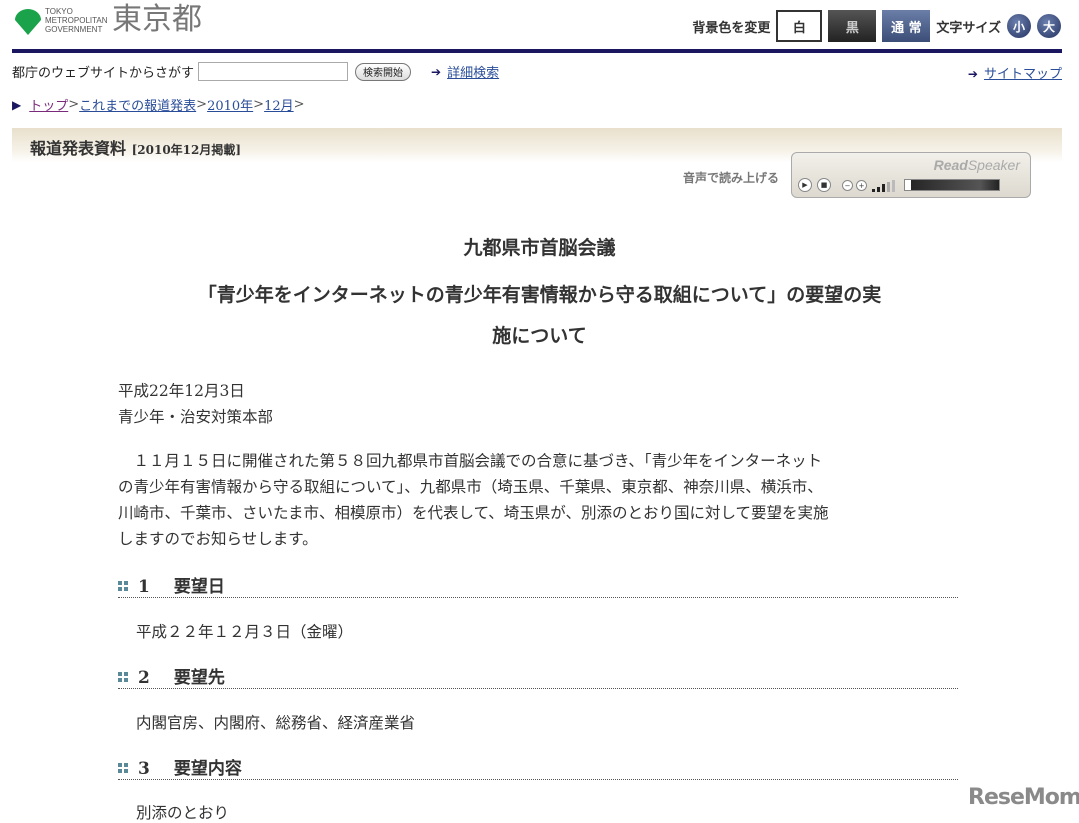 The width and height of the screenshot is (1079, 823). What do you see at coordinates (181, 391) in the screenshot?
I see `article-date: 平成22年12月3日` at bounding box center [181, 391].